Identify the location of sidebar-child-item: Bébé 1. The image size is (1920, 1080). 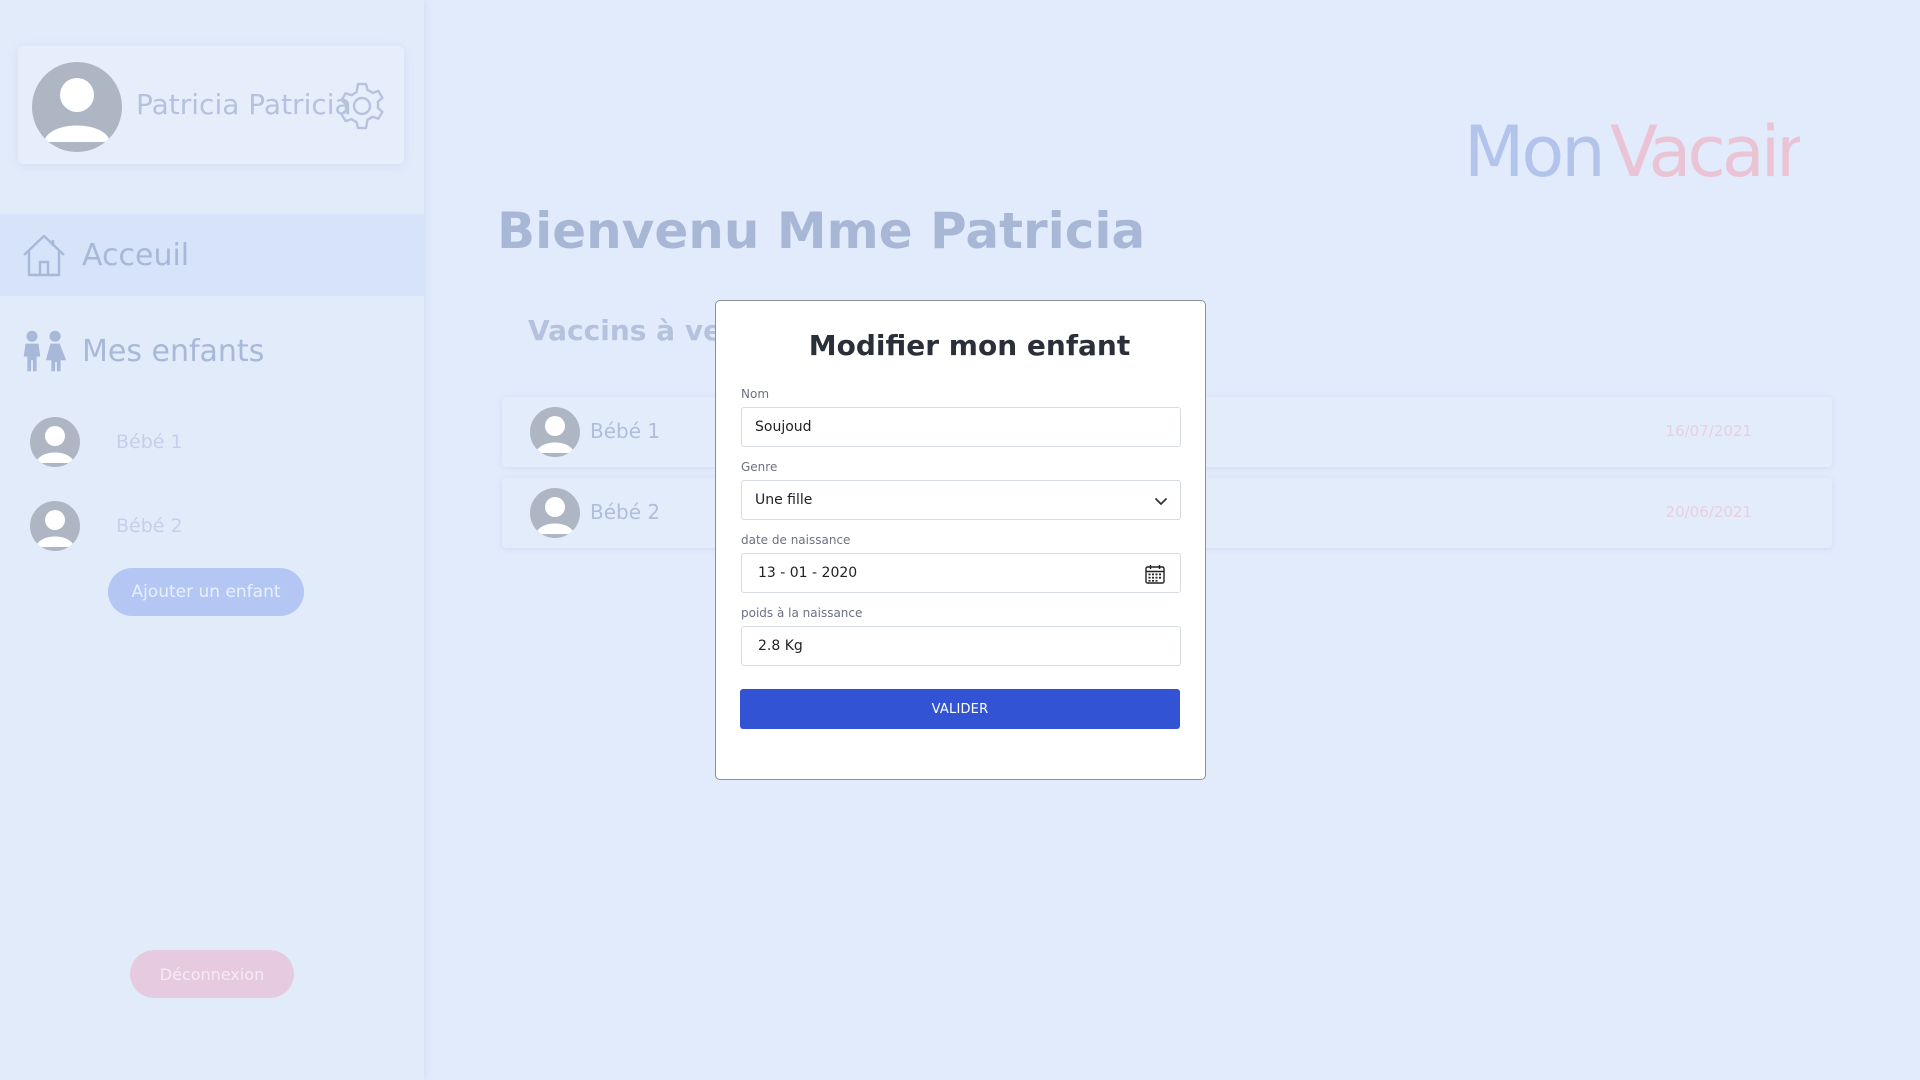
(106, 442).